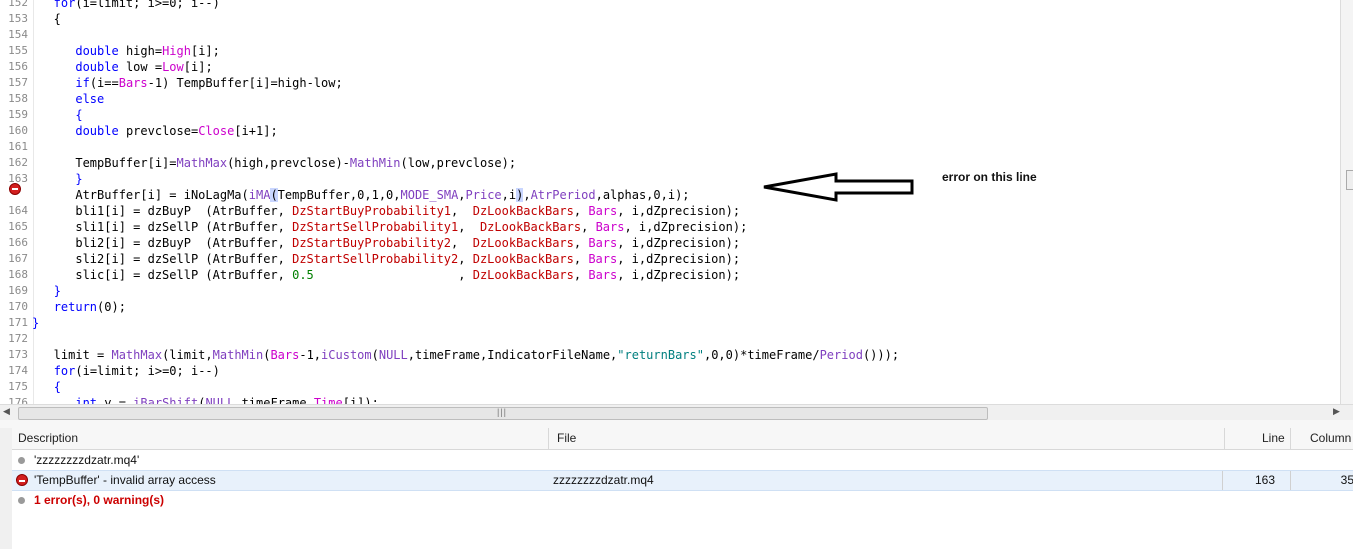  I want to click on code-text: double high=High[i];, so click(147, 51).